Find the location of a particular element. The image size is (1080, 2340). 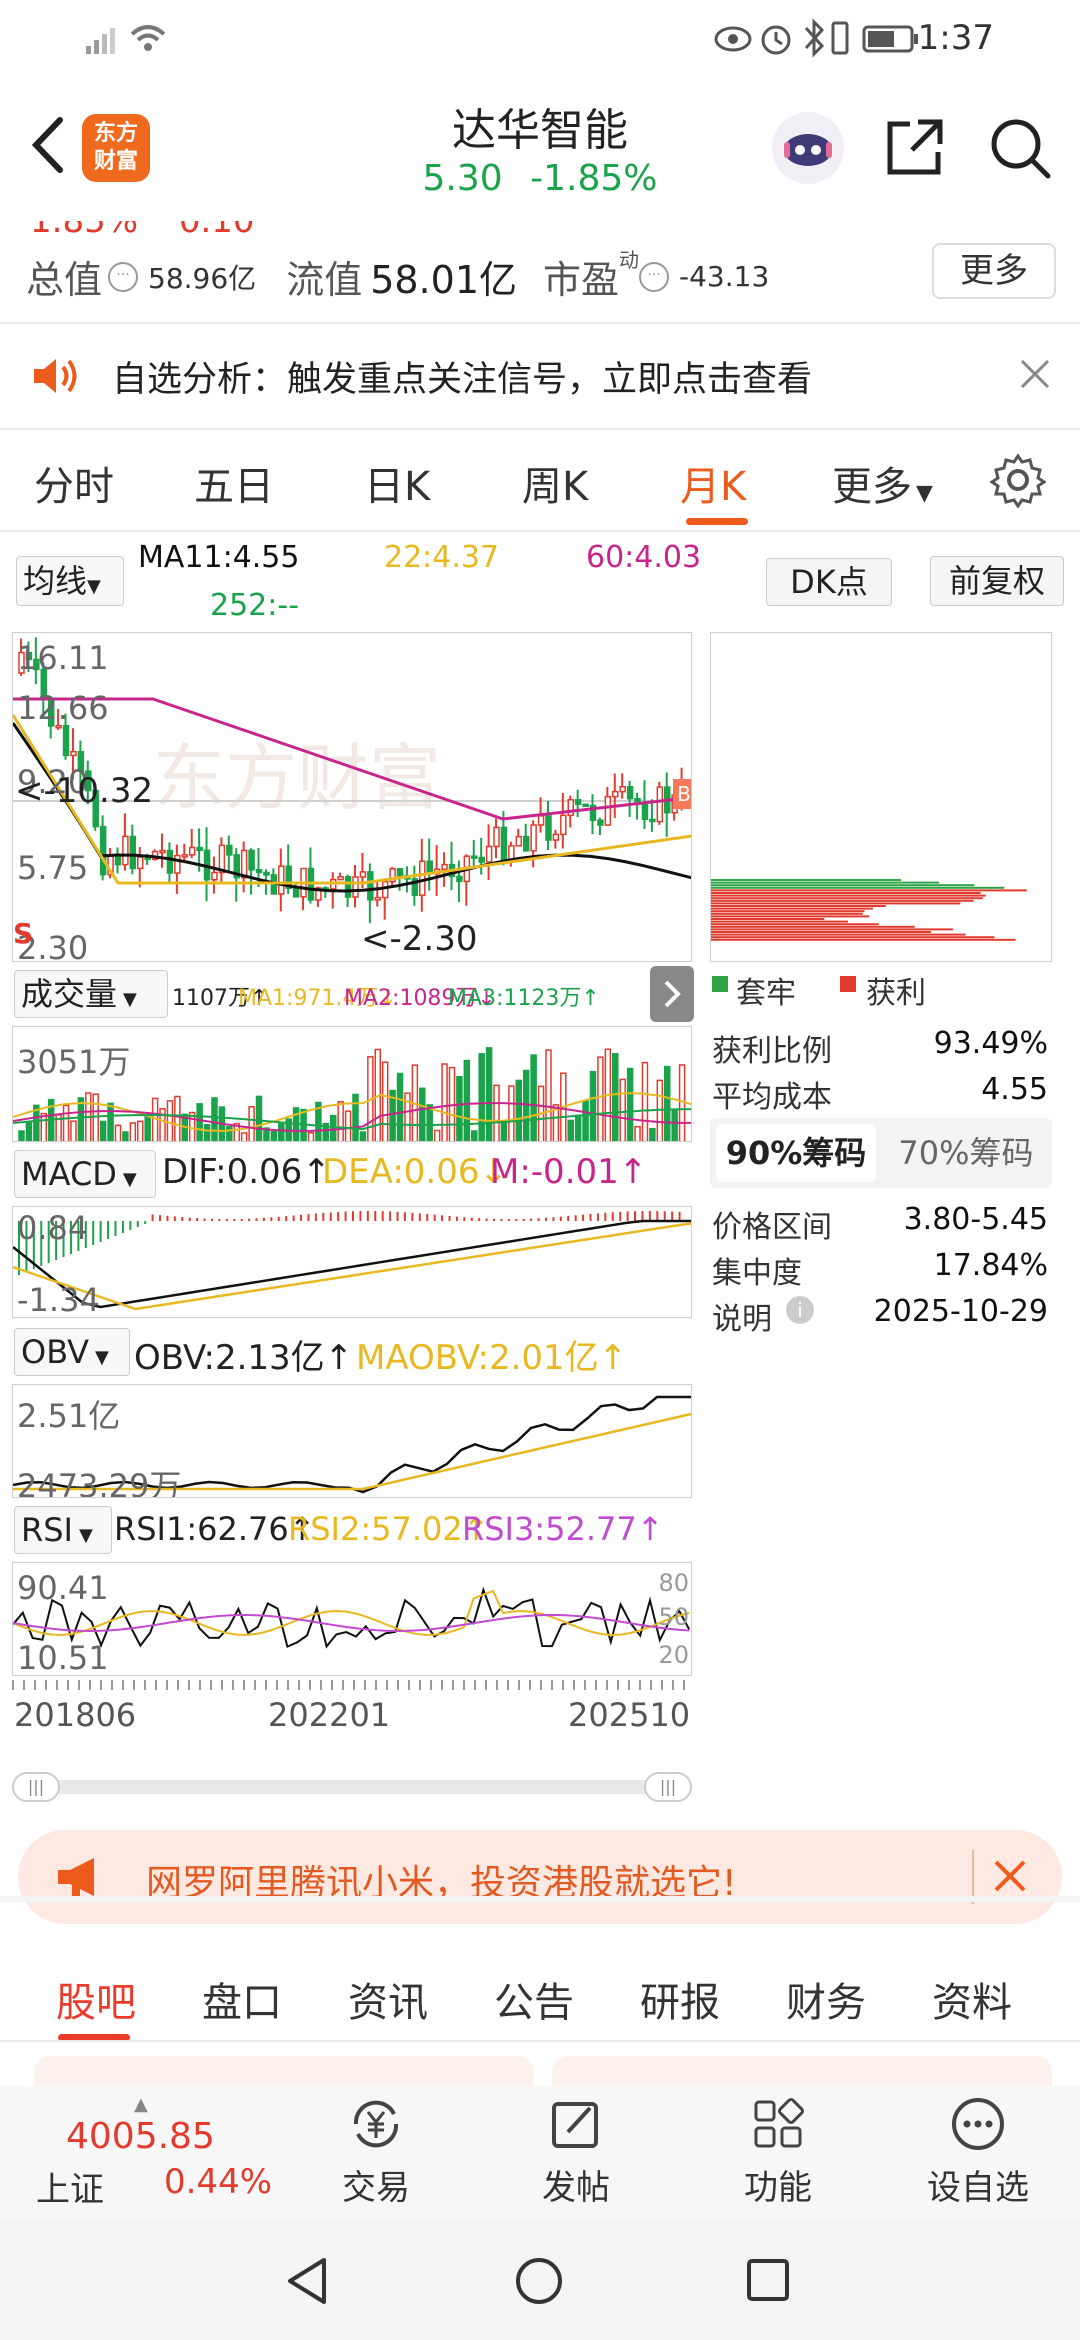

info-dots-icon: ··· is located at coordinates (123, 276).